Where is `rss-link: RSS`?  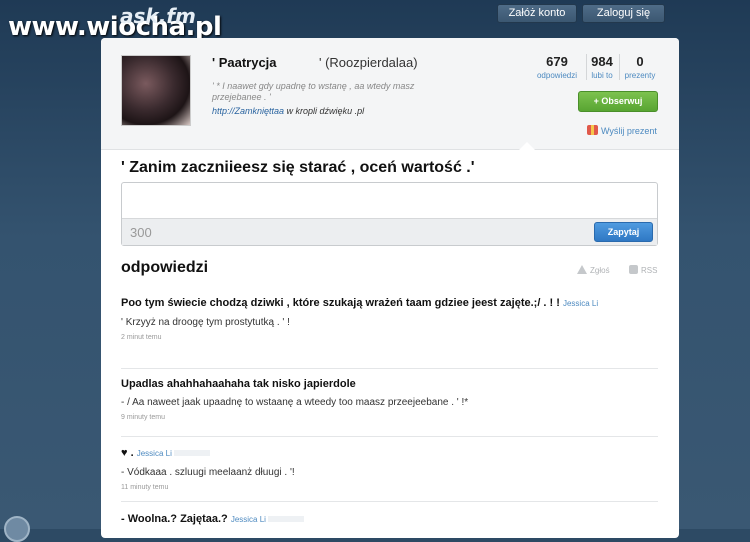 rss-link: RSS is located at coordinates (643, 270).